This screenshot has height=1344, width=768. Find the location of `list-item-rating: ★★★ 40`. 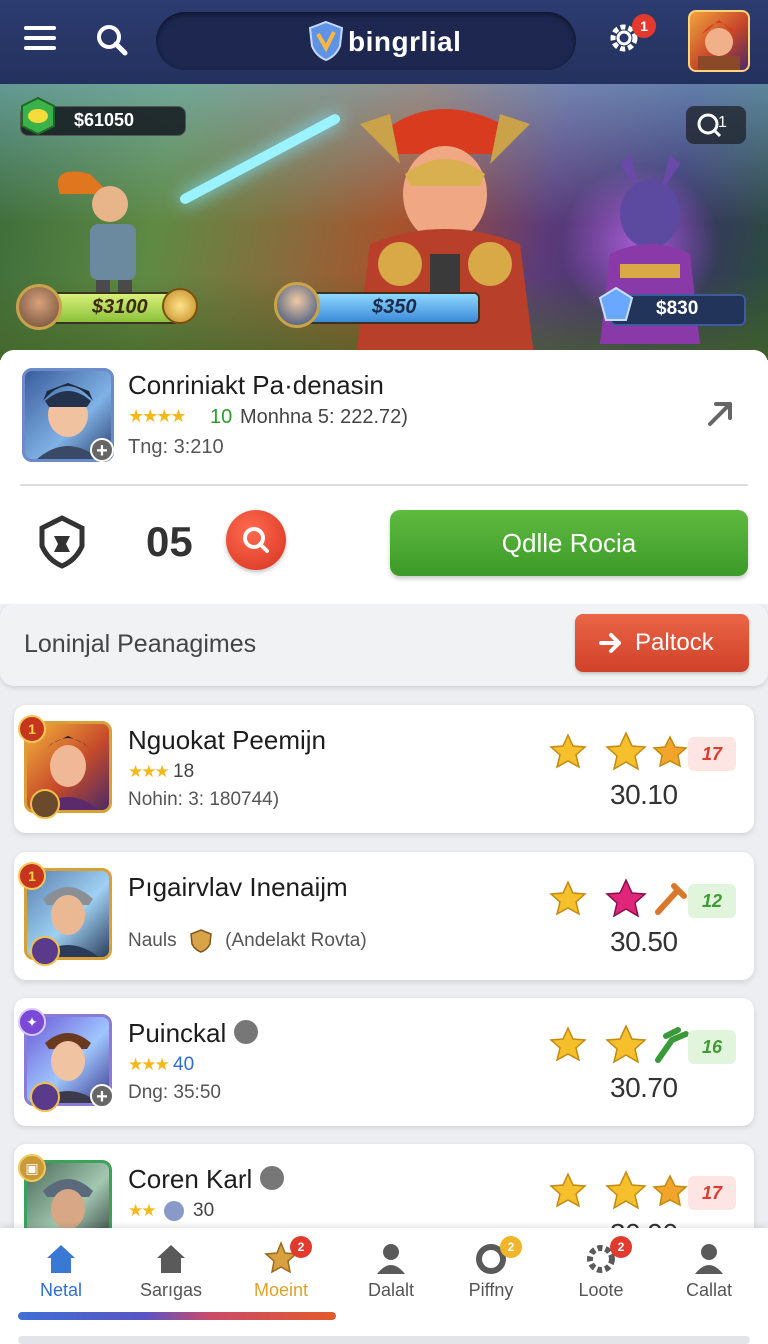

list-item-rating: ★★★ 40 is located at coordinates (161, 1065).